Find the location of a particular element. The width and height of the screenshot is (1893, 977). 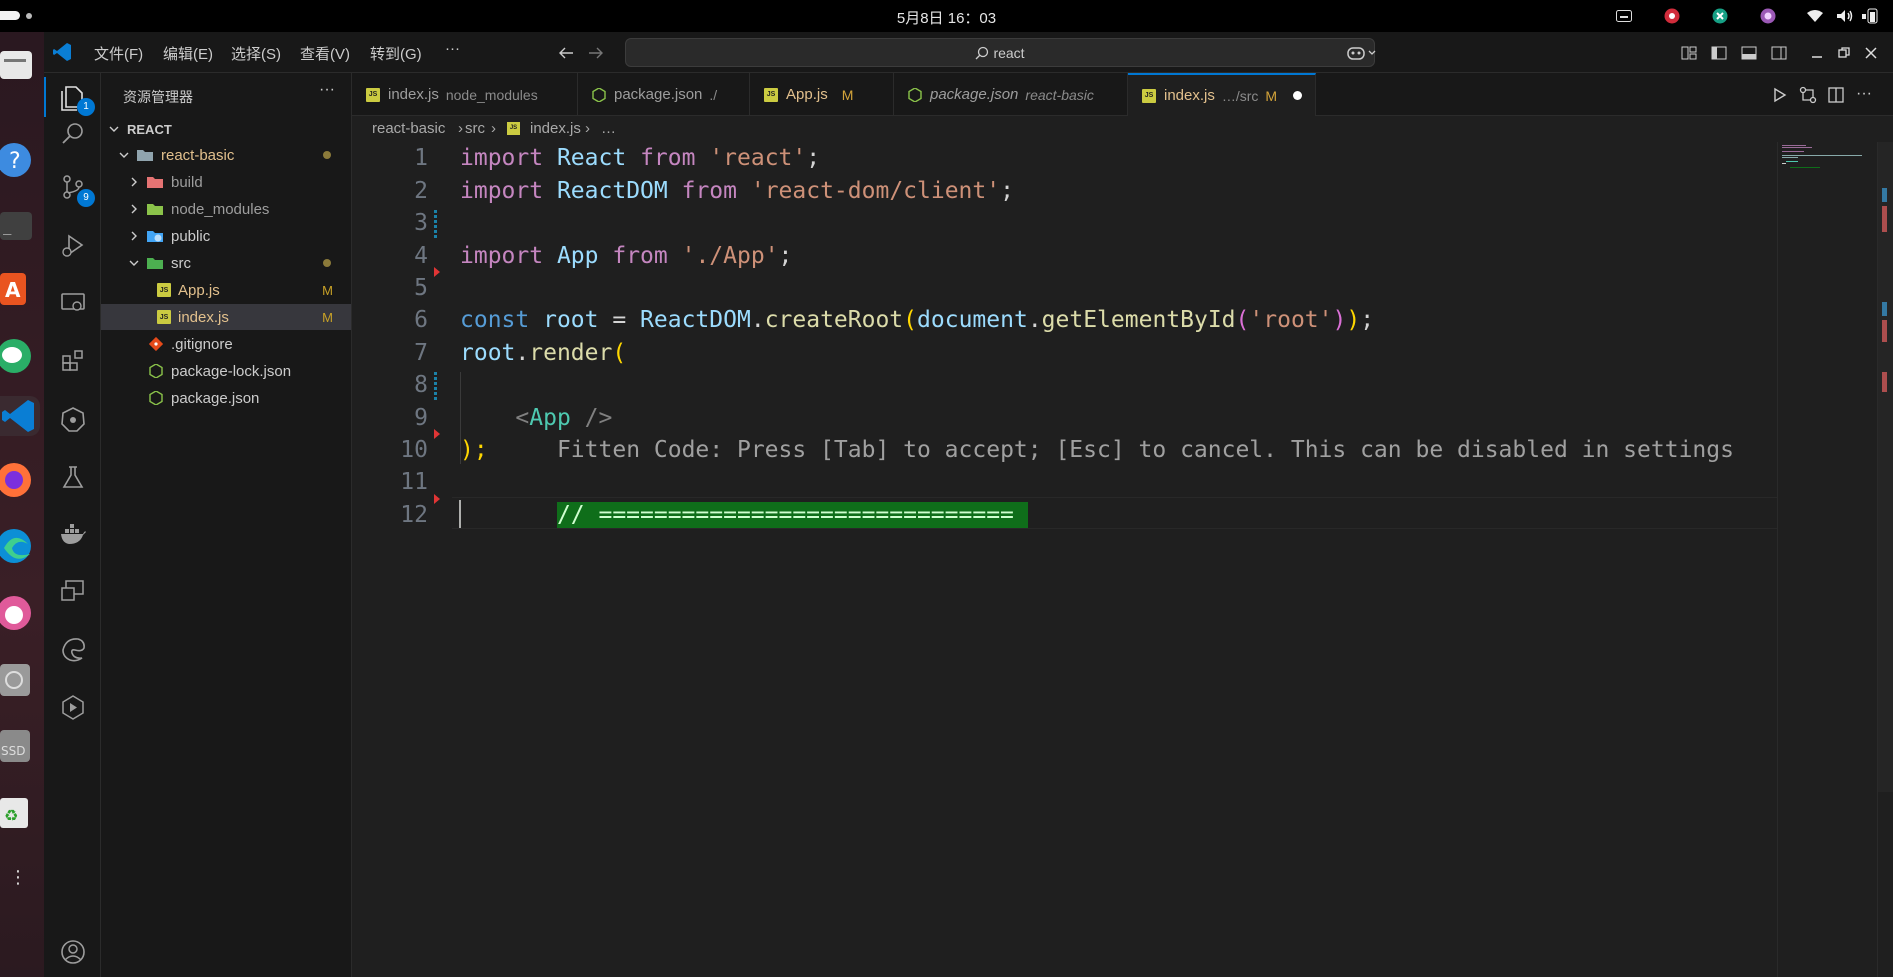

tree-file-index-js: JS index.js M is located at coordinates (226, 317).